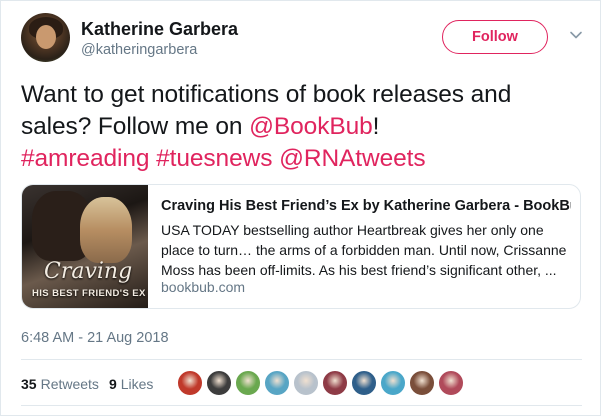 This screenshot has width=603, height=418. I want to click on cover-figure-woman, so click(106, 230).